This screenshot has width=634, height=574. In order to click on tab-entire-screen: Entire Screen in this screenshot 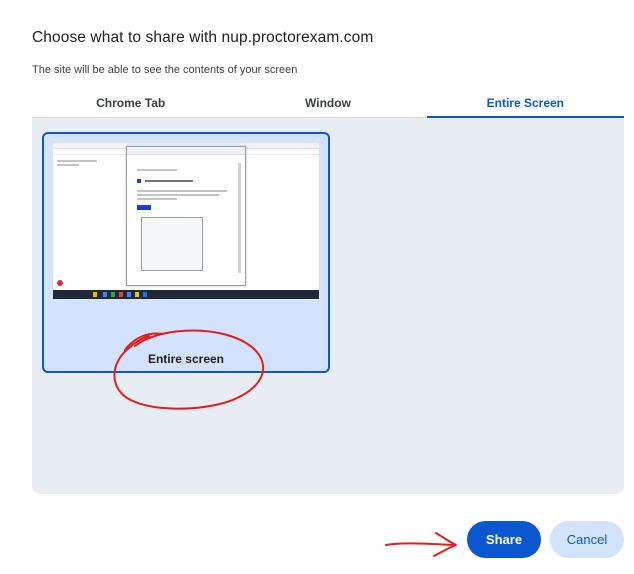, I will do `click(525, 103)`.